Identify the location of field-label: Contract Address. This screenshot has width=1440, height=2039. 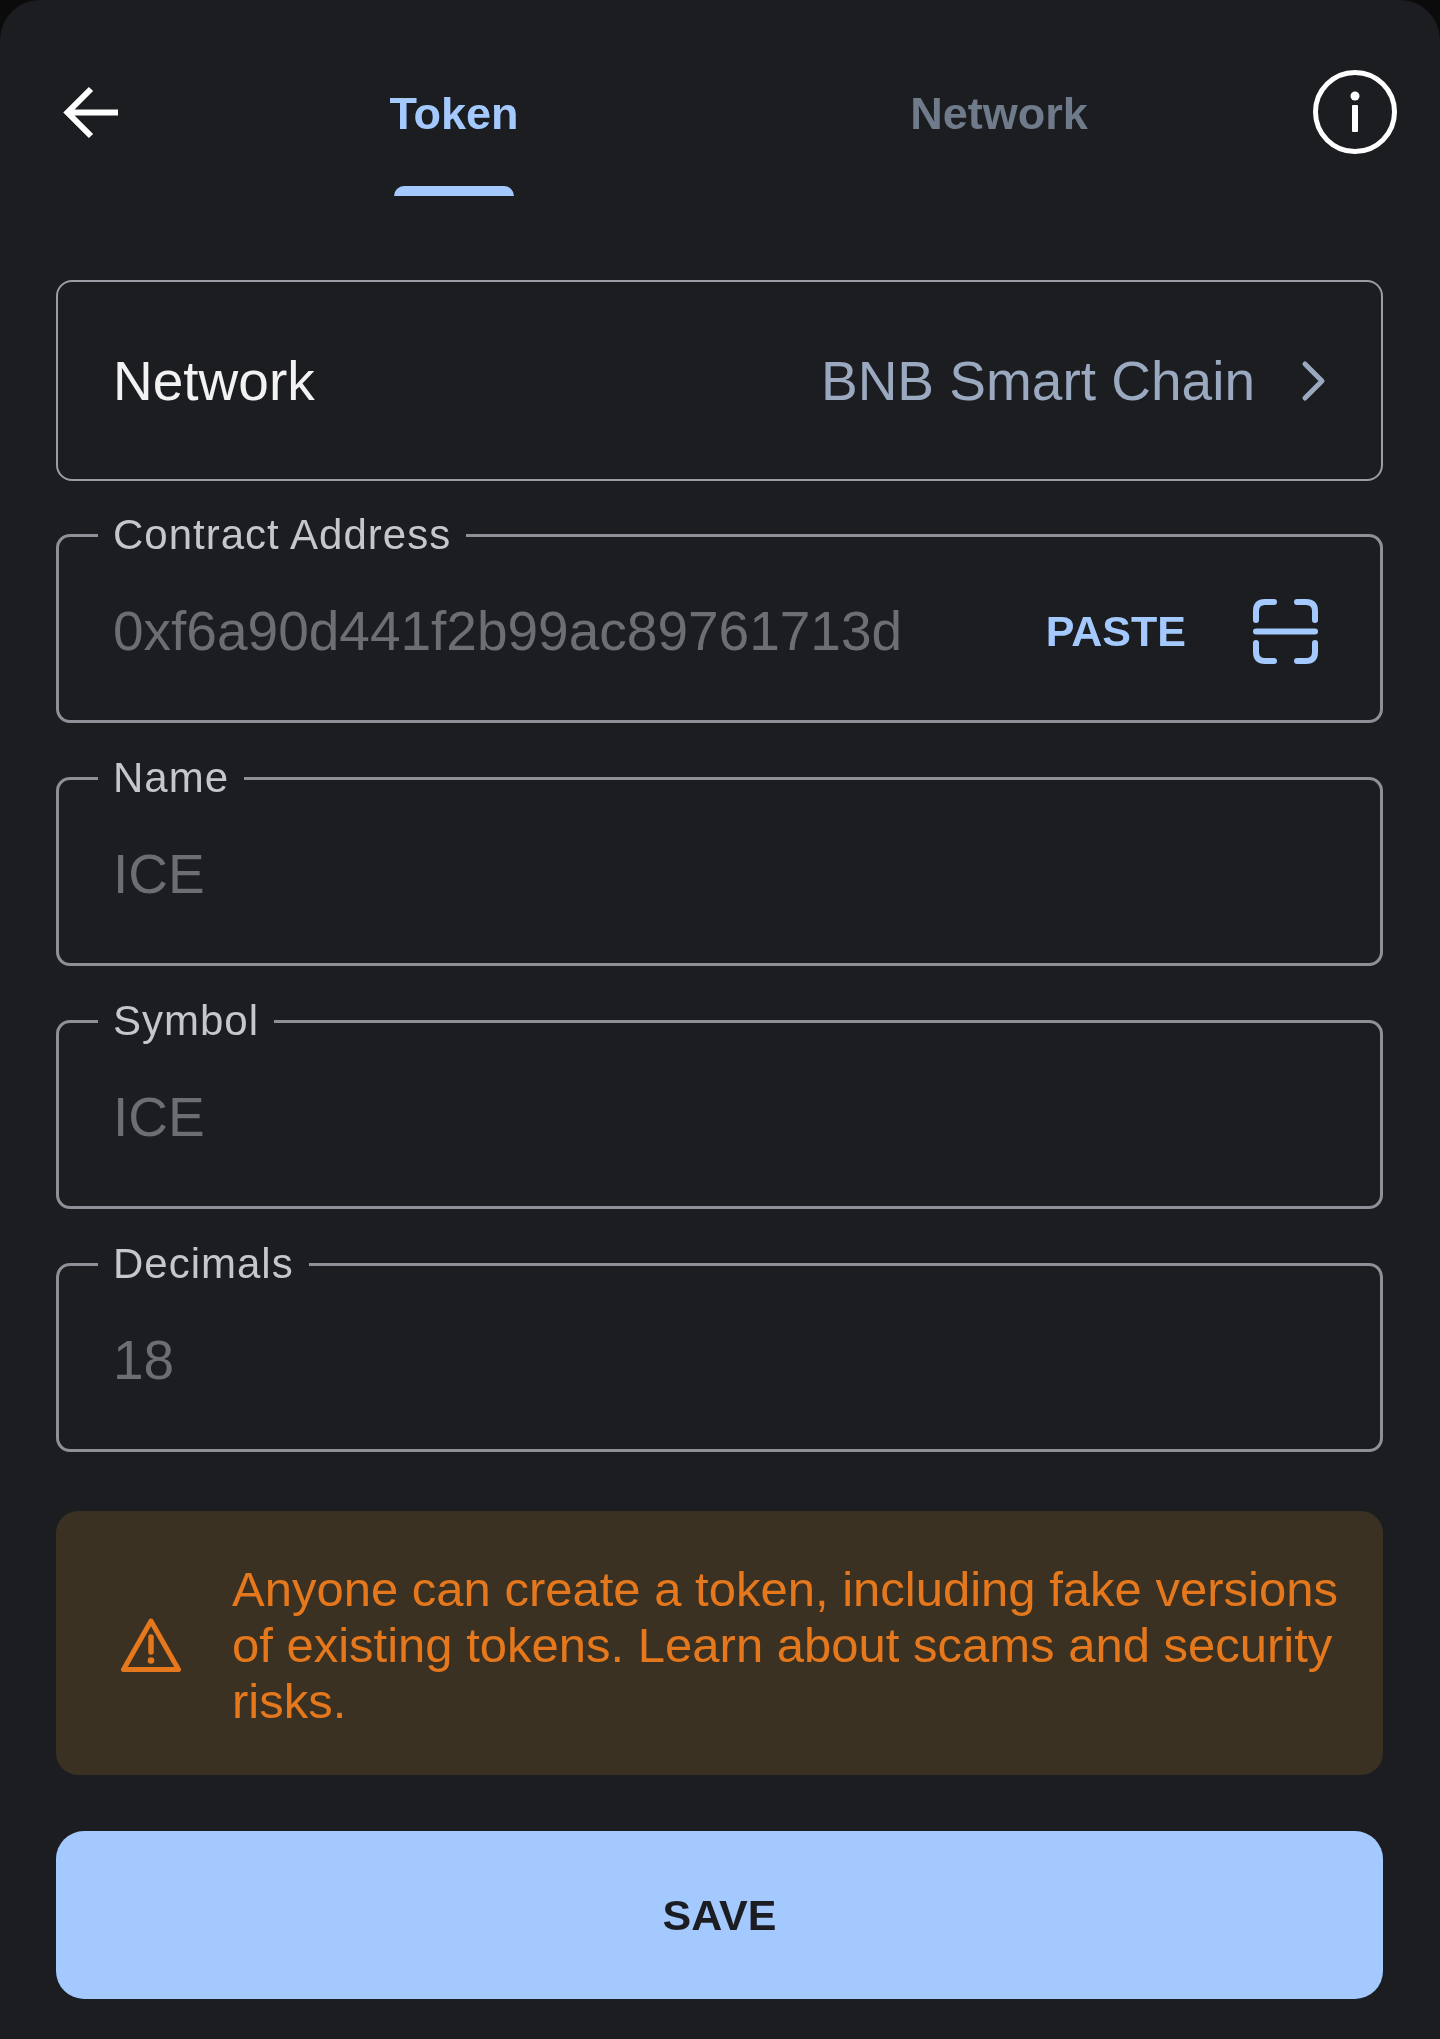
(282, 535).